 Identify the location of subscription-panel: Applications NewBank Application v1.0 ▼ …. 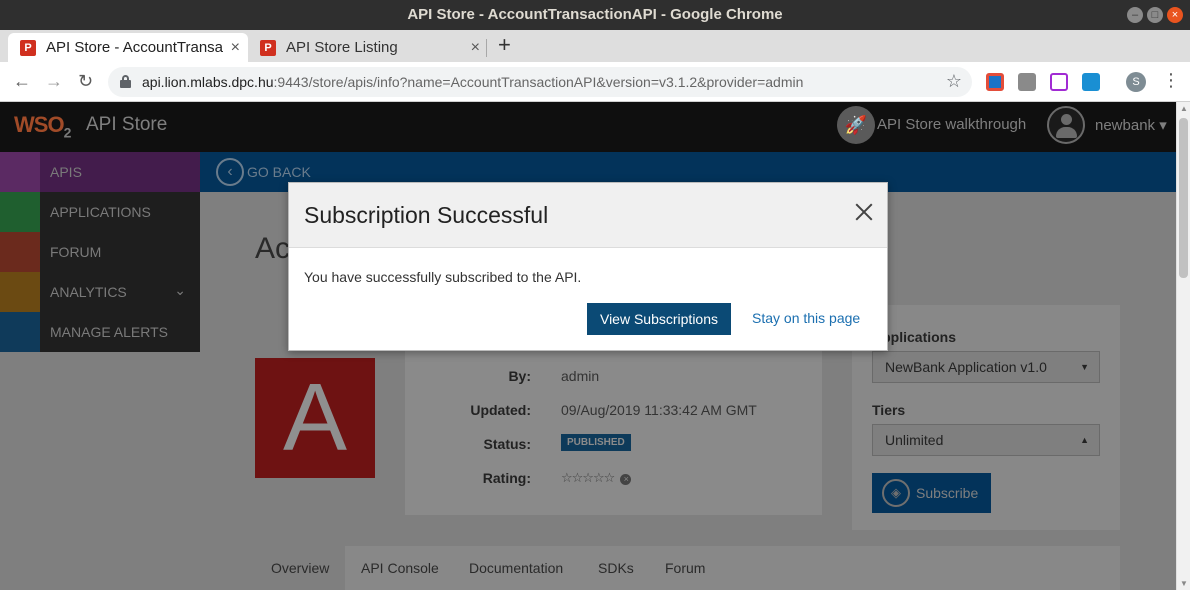
(986, 417).